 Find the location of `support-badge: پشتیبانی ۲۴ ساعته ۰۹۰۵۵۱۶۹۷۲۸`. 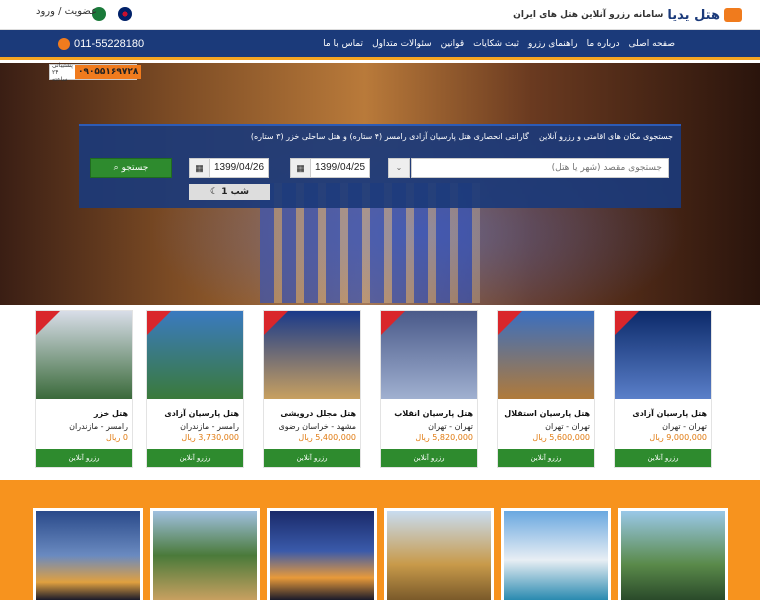

support-badge: پشتیبانی ۲۴ ساعته ۰۹۰۵۵۱۶۹۷۲۸ is located at coordinates (95, 72).